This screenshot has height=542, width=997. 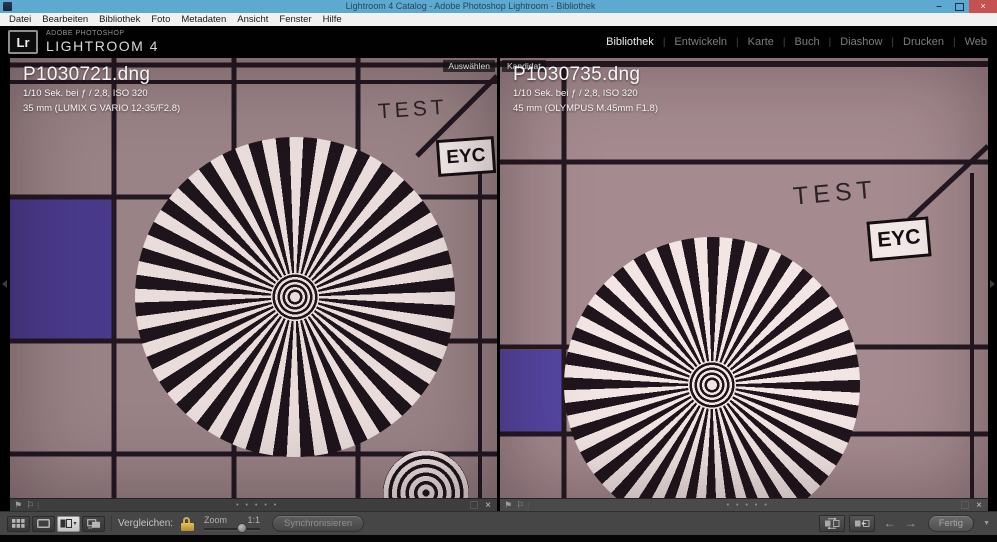 I want to click on menu-fenster: Fenster, so click(x=295, y=19).